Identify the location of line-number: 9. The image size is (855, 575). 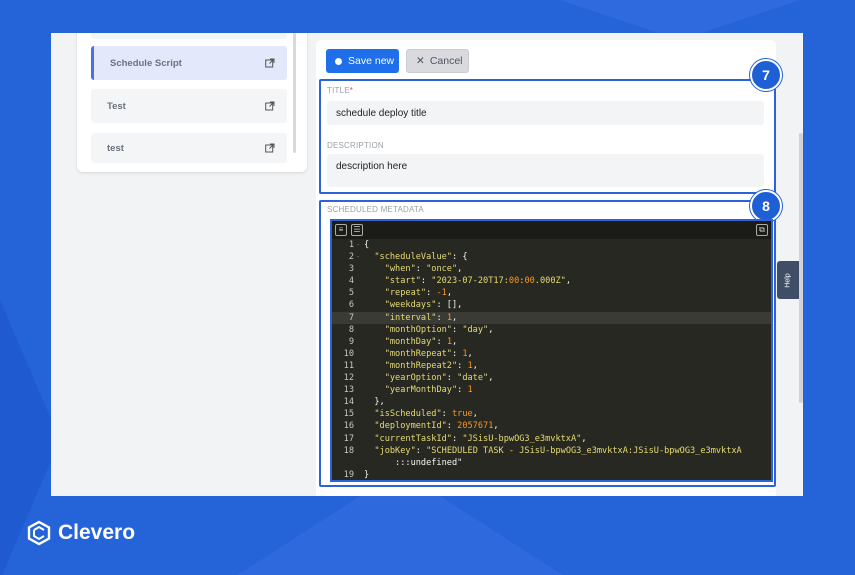
(351, 341).